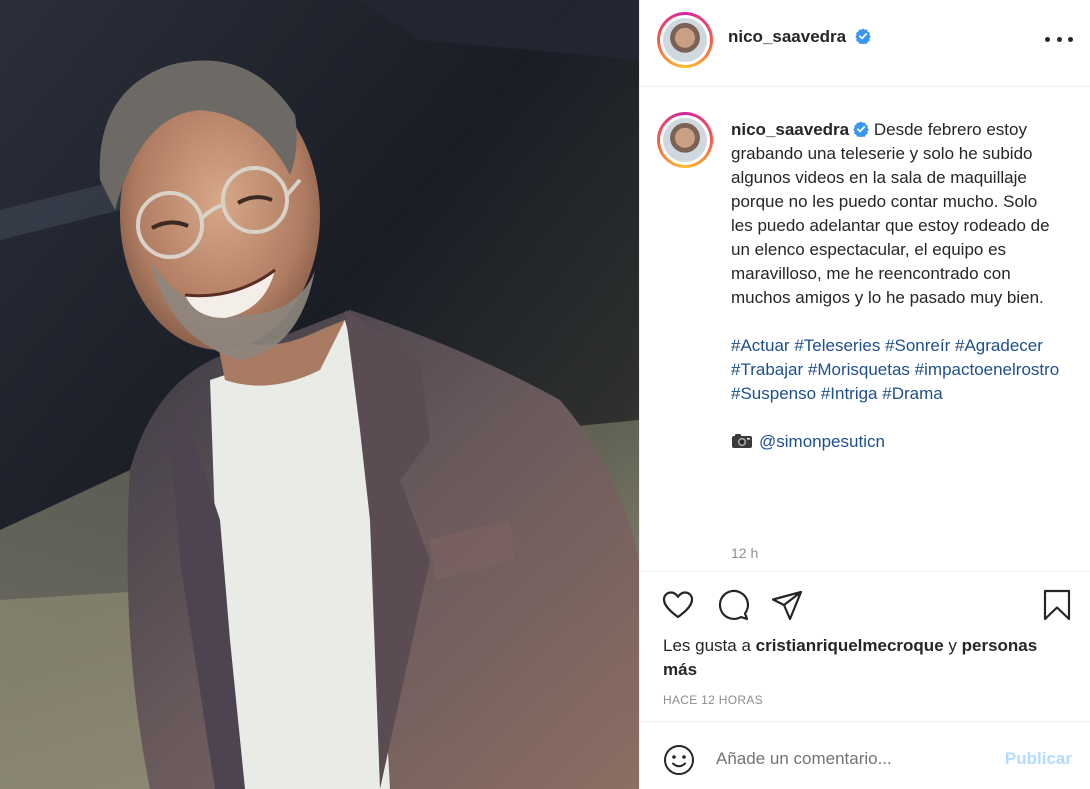  Describe the element at coordinates (837, 345) in the screenshot. I see `hashtag-link: #Teleseries` at that location.